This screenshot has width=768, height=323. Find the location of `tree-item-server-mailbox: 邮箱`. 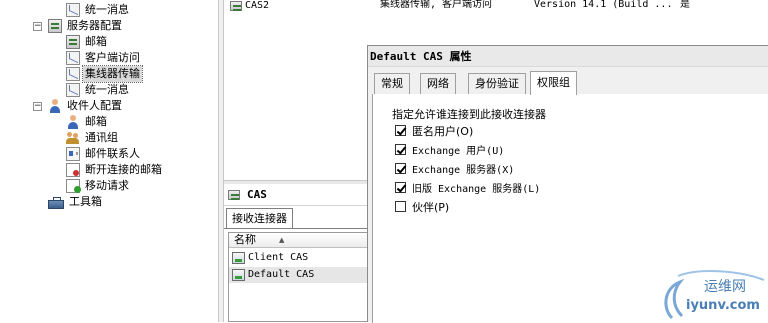

tree-item-server-mailbox: 邮箱 is located at coordinates (87, 42).